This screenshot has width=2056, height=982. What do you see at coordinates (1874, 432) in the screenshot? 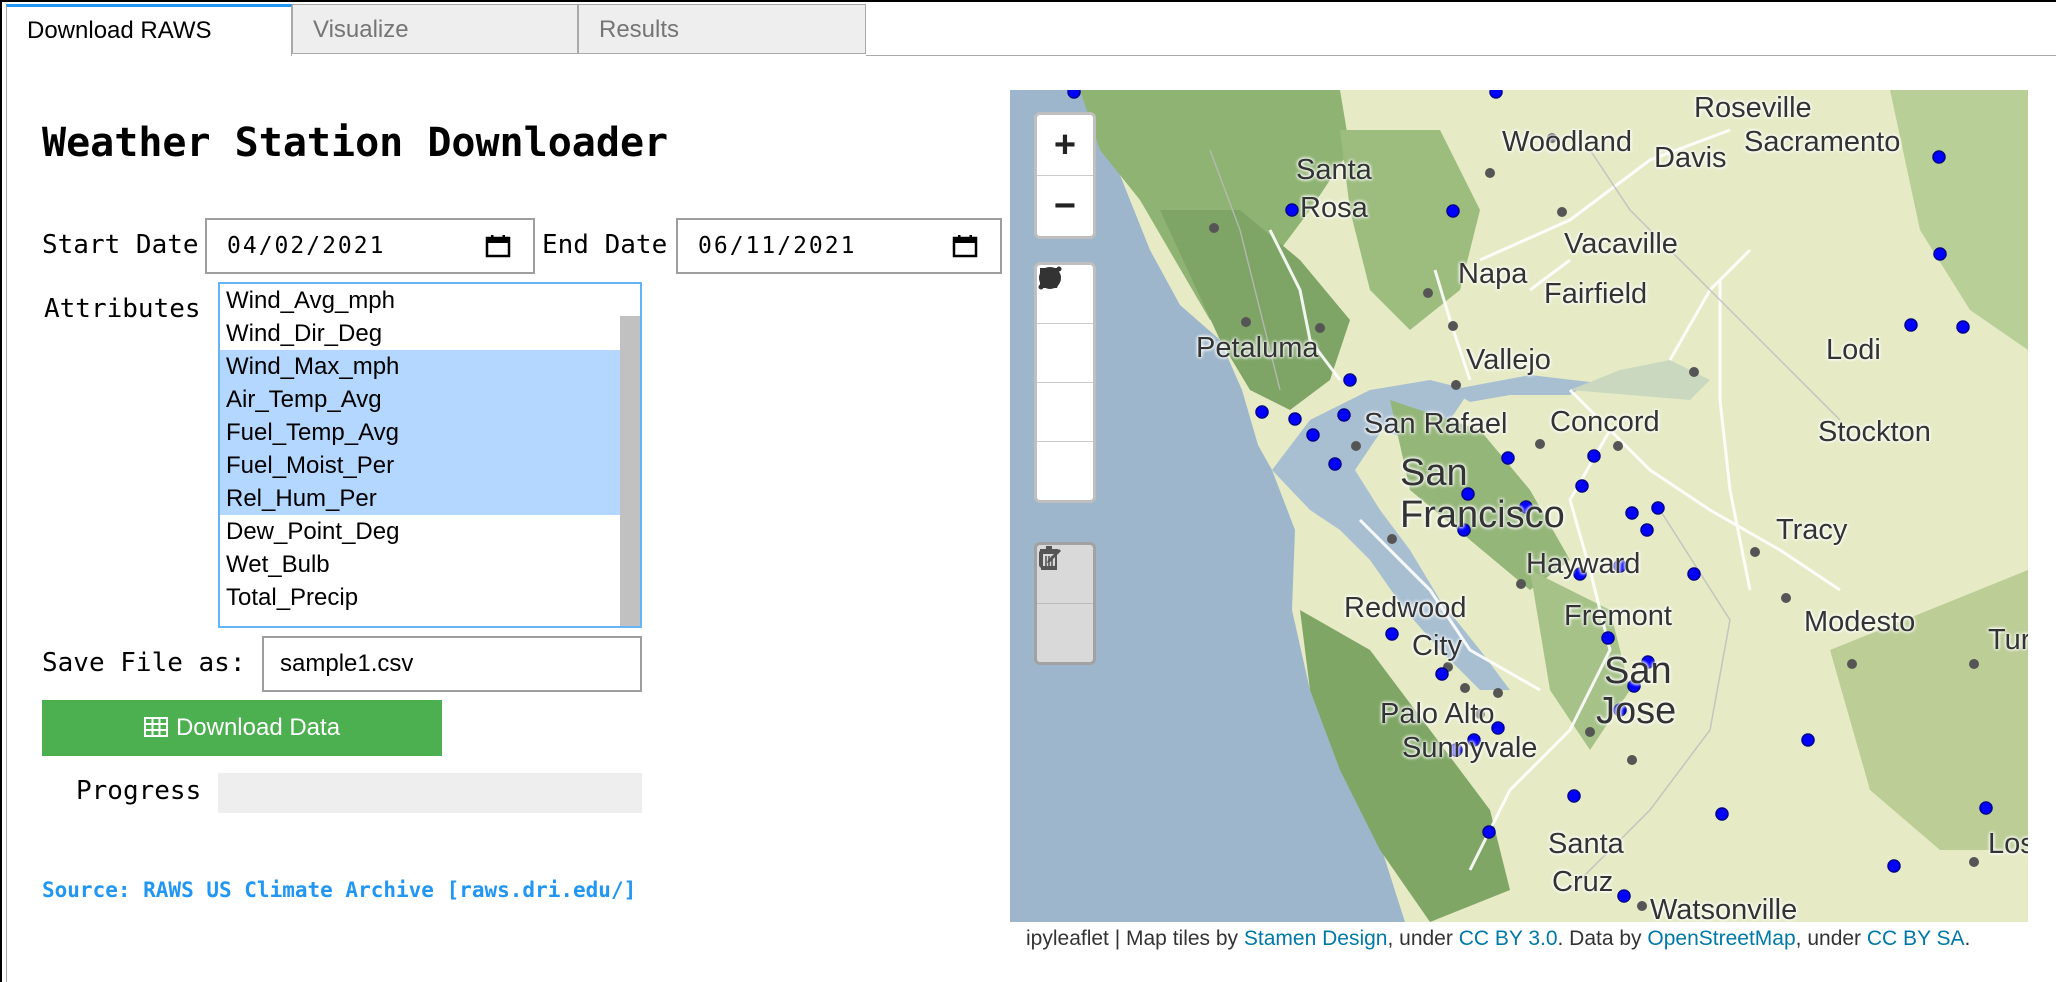
I see `map-label-stockton: Stockton` at bounding box center [1874, 432].